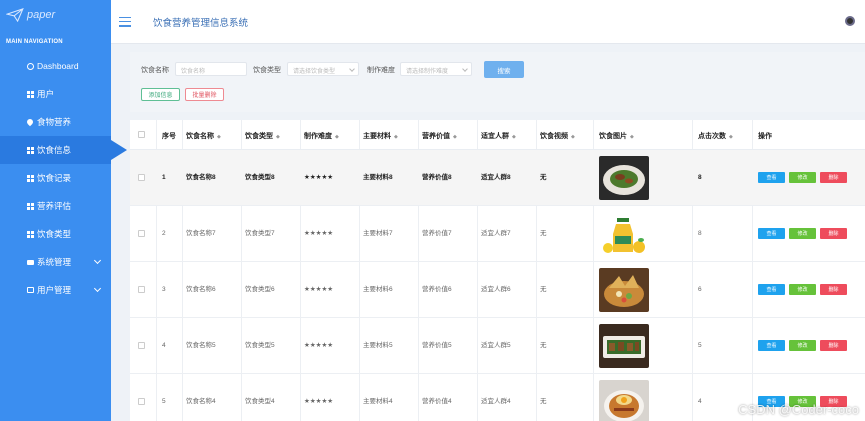 The height and width of the screenshot is (421, 865). I want to click on sidebar-item-diet-records: 饮食记录, so click(55, 178).